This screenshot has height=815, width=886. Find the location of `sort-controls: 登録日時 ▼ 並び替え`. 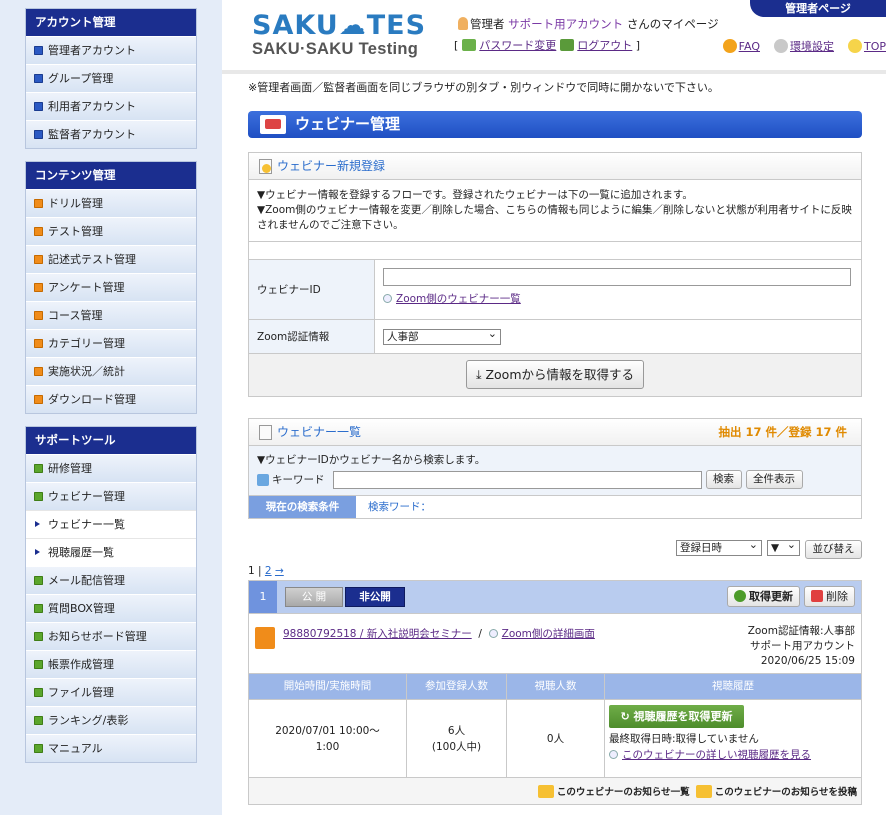

sort-controls: 登録日時 ▼ 並び替え is located at coordinates (769, 548).